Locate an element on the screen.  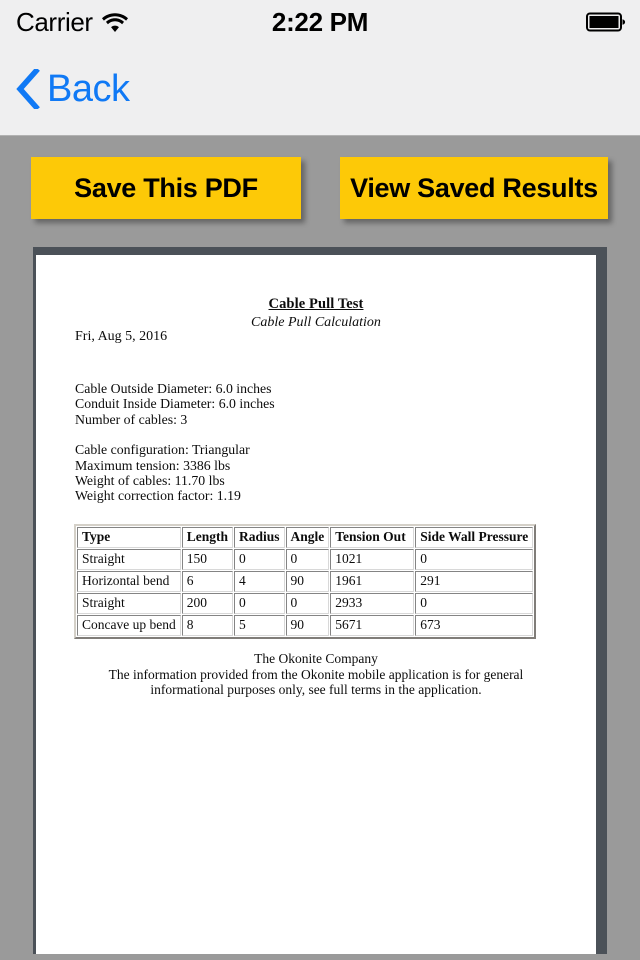
cell-length: 150 is located at coordinates (207, 559).